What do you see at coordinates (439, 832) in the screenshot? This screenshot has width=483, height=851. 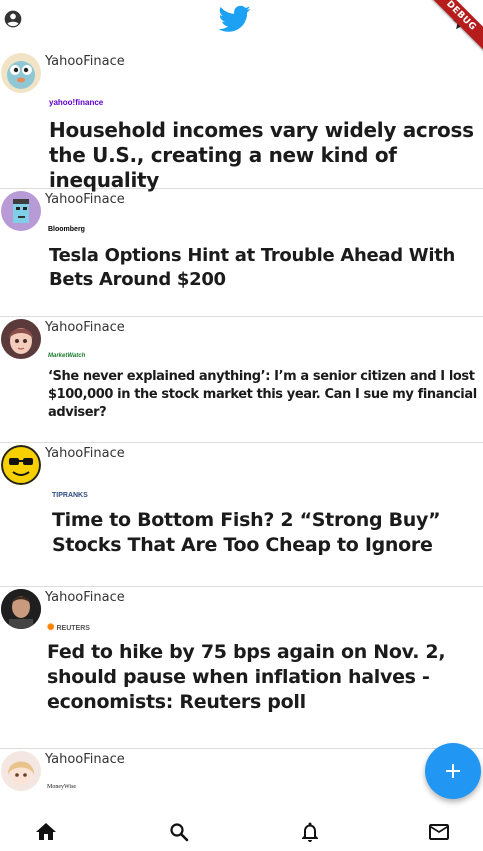 I see `mail-icon` at bounding box center [439, 832].